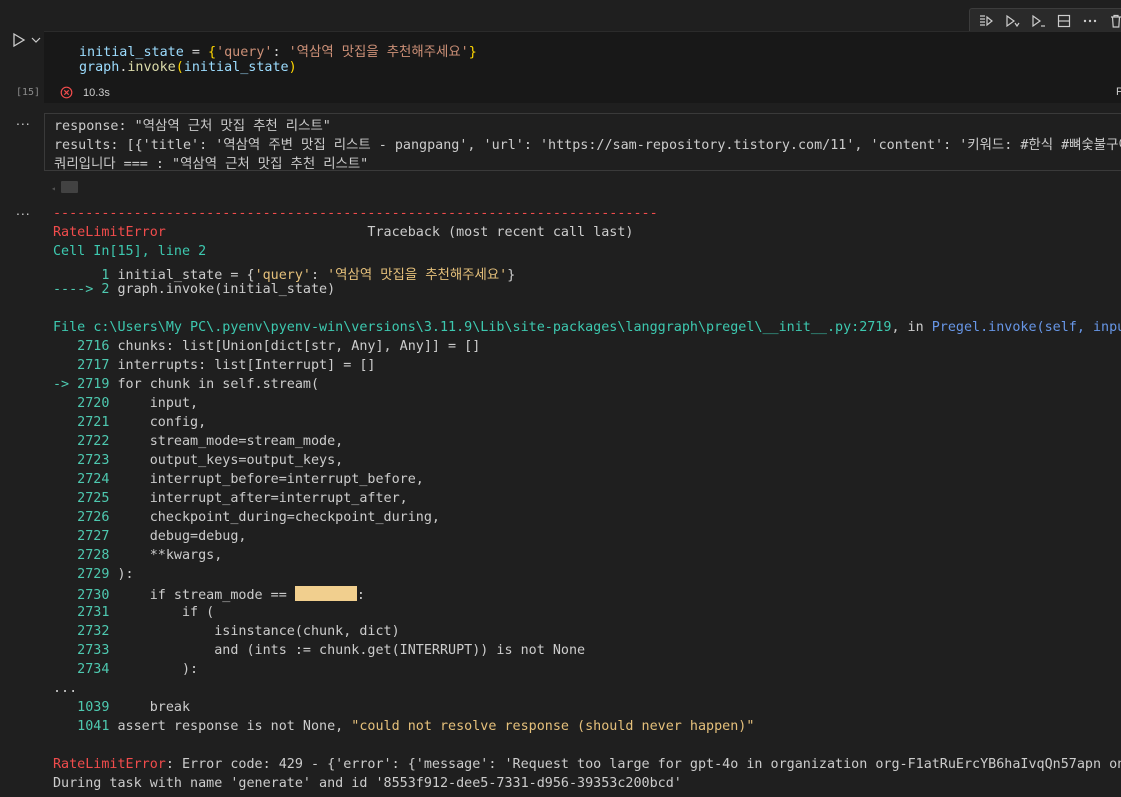  I want to click on line-number: 2725, so click(85, 498).